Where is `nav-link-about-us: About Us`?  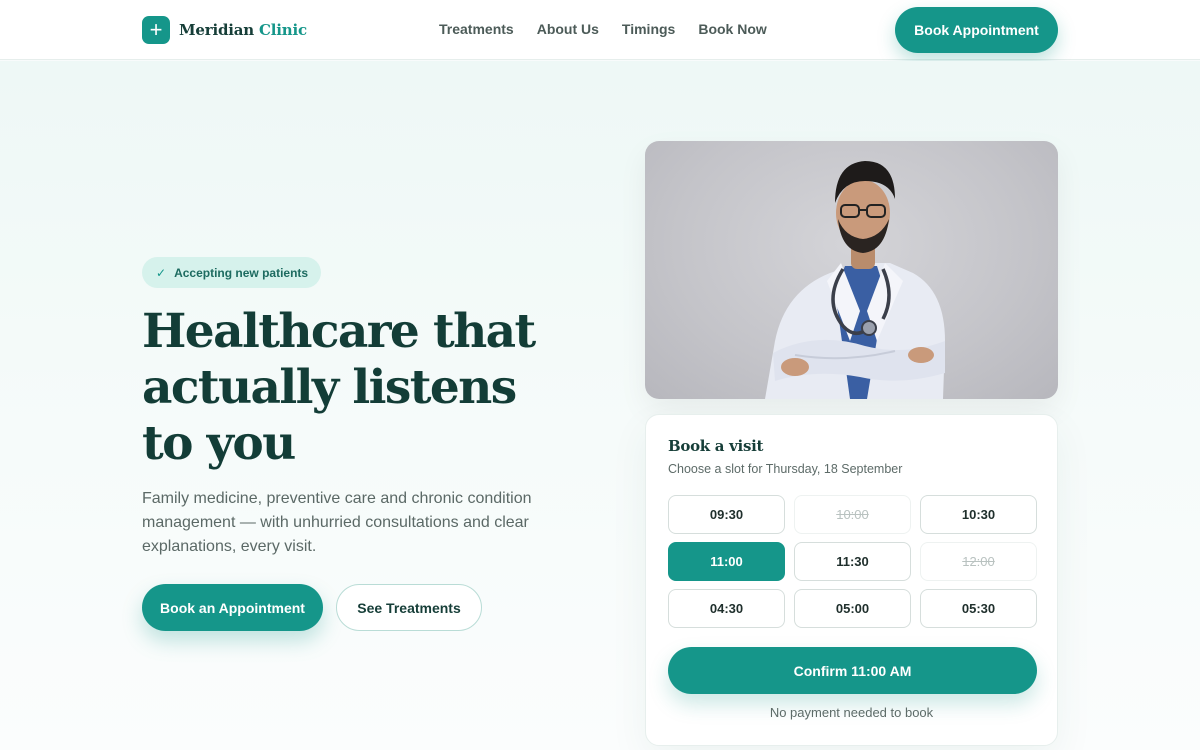 nav-link-about-us: About Us is located at coordinates (568, 29).